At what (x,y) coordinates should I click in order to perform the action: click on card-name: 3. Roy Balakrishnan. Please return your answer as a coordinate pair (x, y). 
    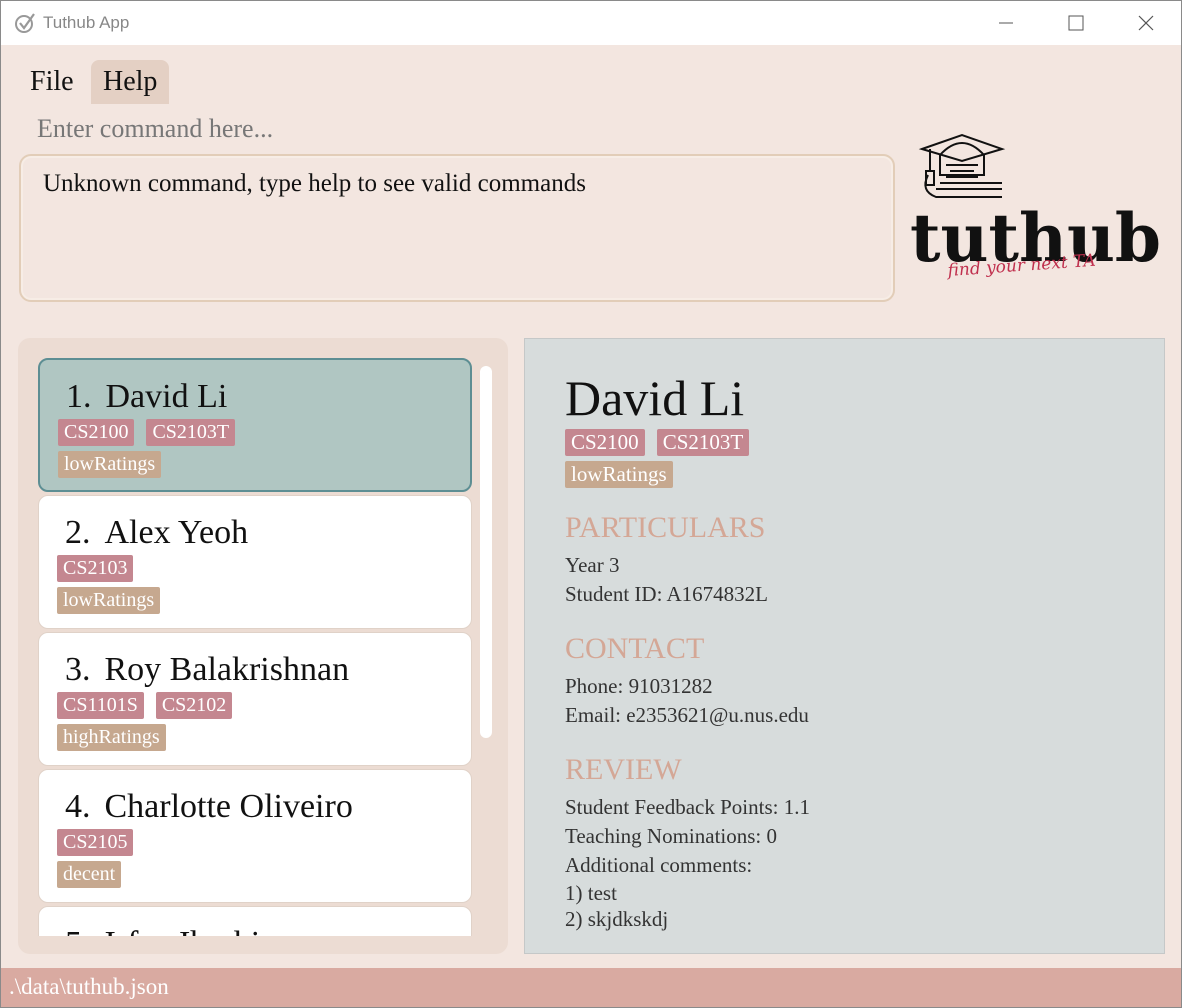
    Looking at the image, I should click on (207, 669).